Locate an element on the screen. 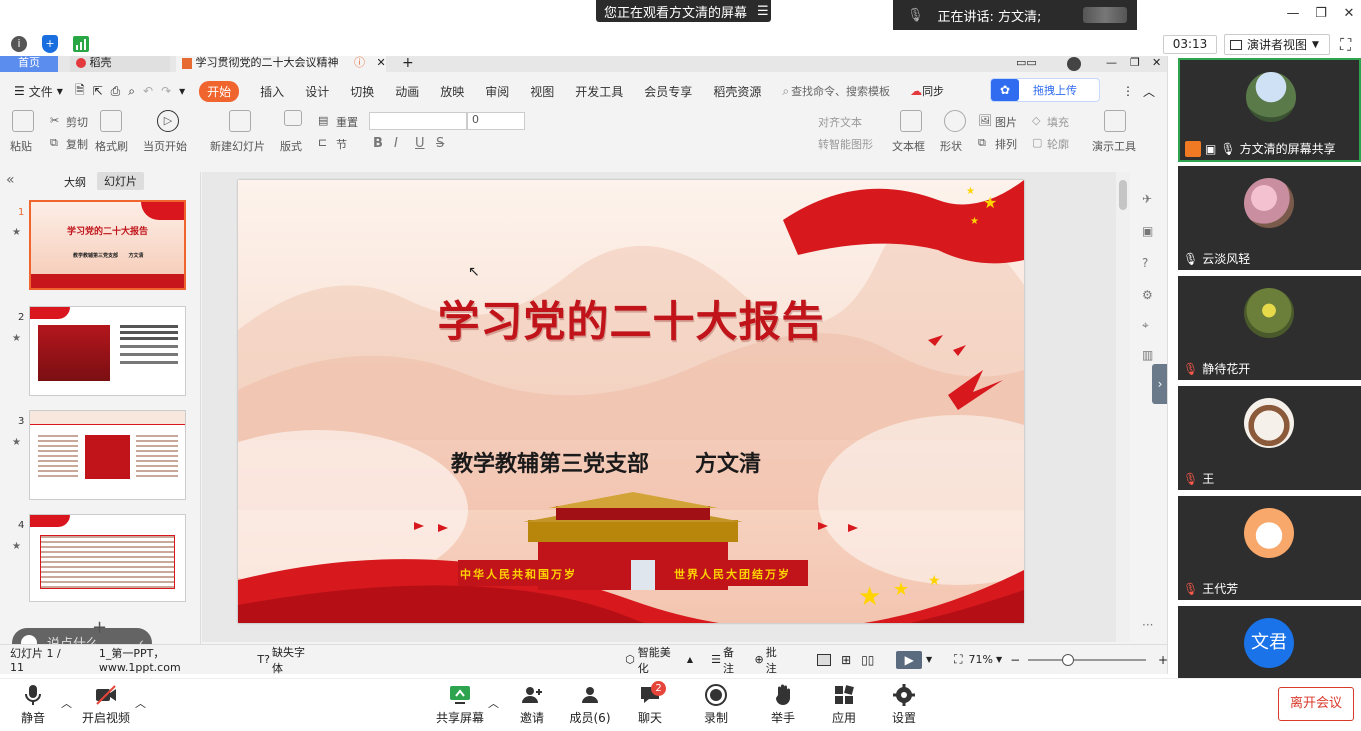 The width and height of the screenshot is (1361, 731). collapse-ribbon-icon: ︿ is located at coordinates (1149, 91).